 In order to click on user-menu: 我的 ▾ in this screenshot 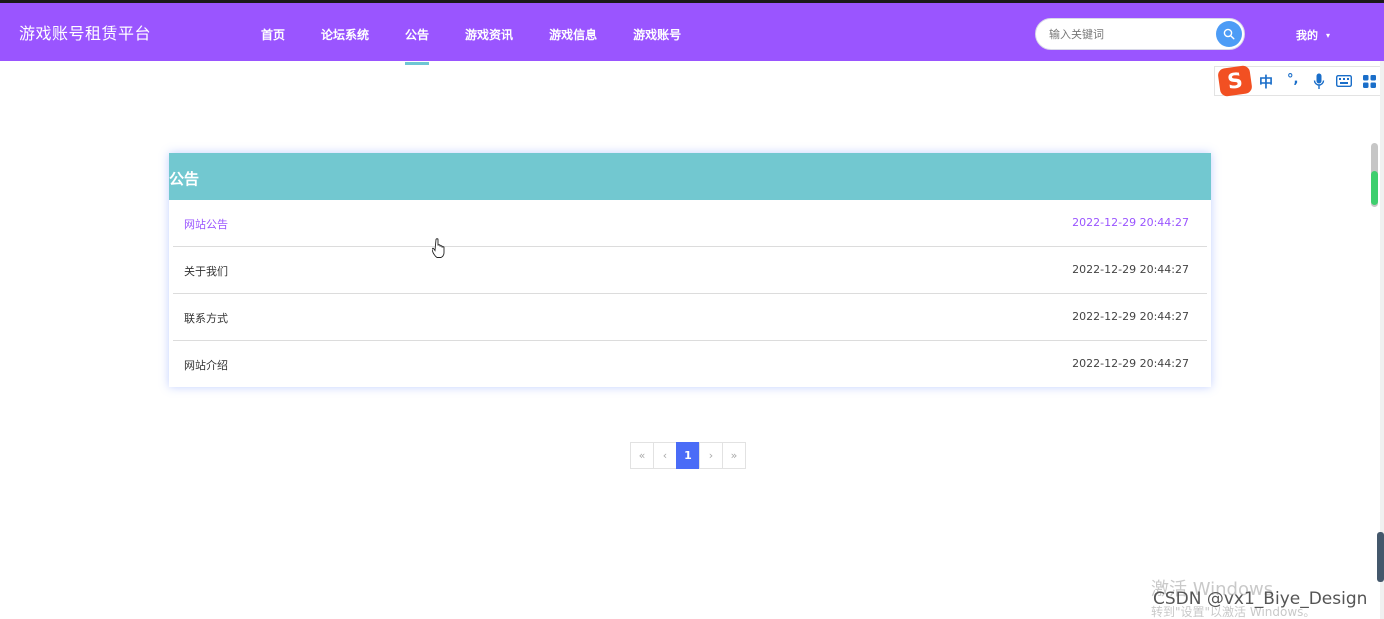, I will do `click(1313, 35)`.